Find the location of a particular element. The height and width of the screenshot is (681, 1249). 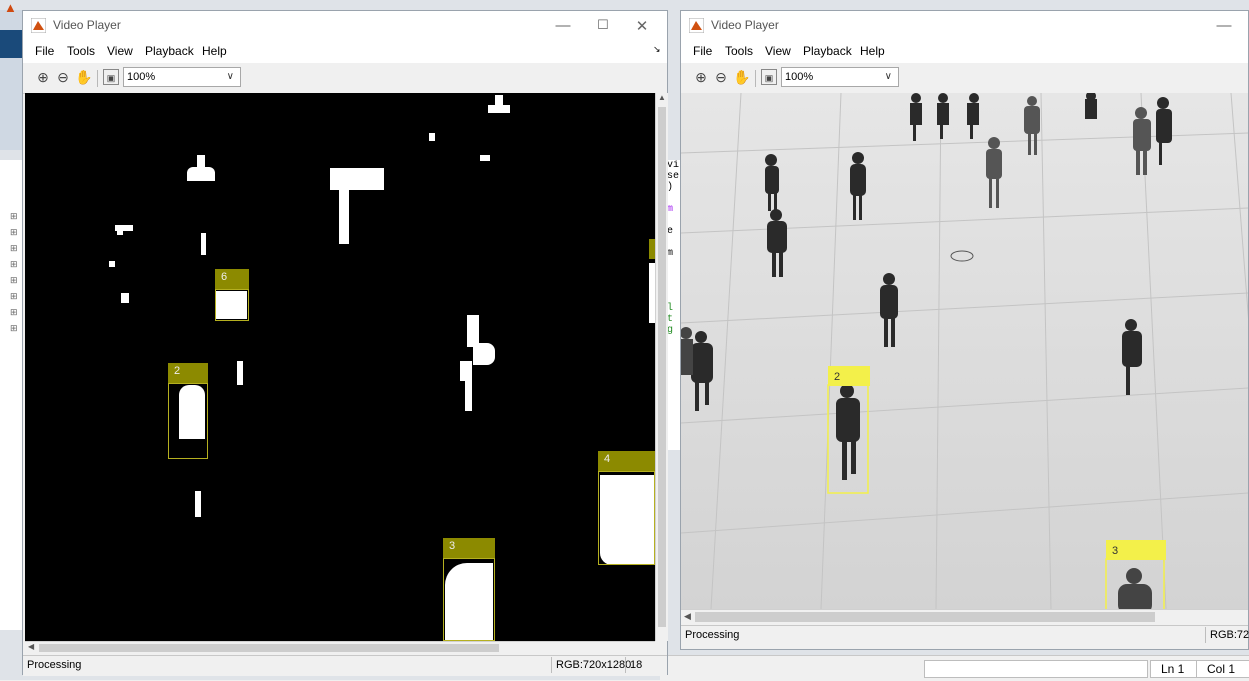

tree-expanders: ⊞ ⊞ ⊞ ⊞ ⊞ ⊞ ⊞ ⊞ is located at coordinates (14, 272).